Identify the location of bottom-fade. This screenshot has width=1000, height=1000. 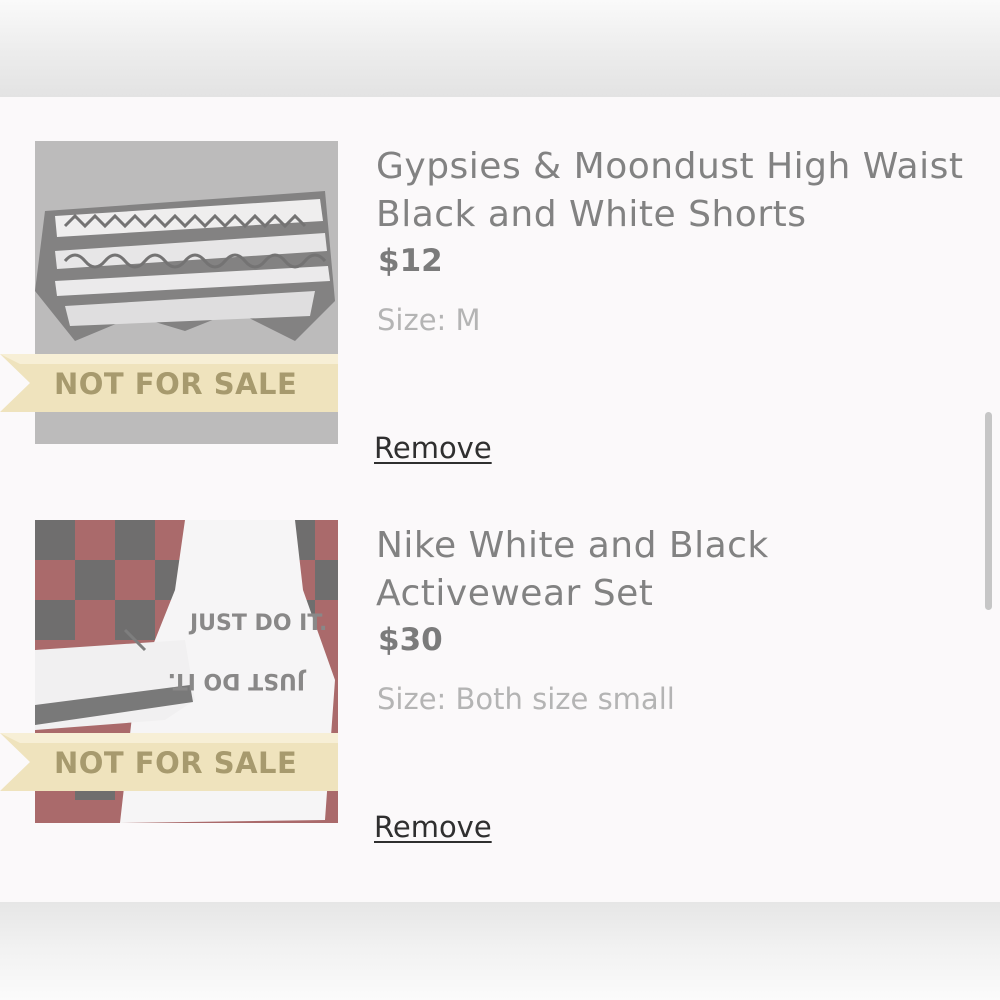
(500, 951).